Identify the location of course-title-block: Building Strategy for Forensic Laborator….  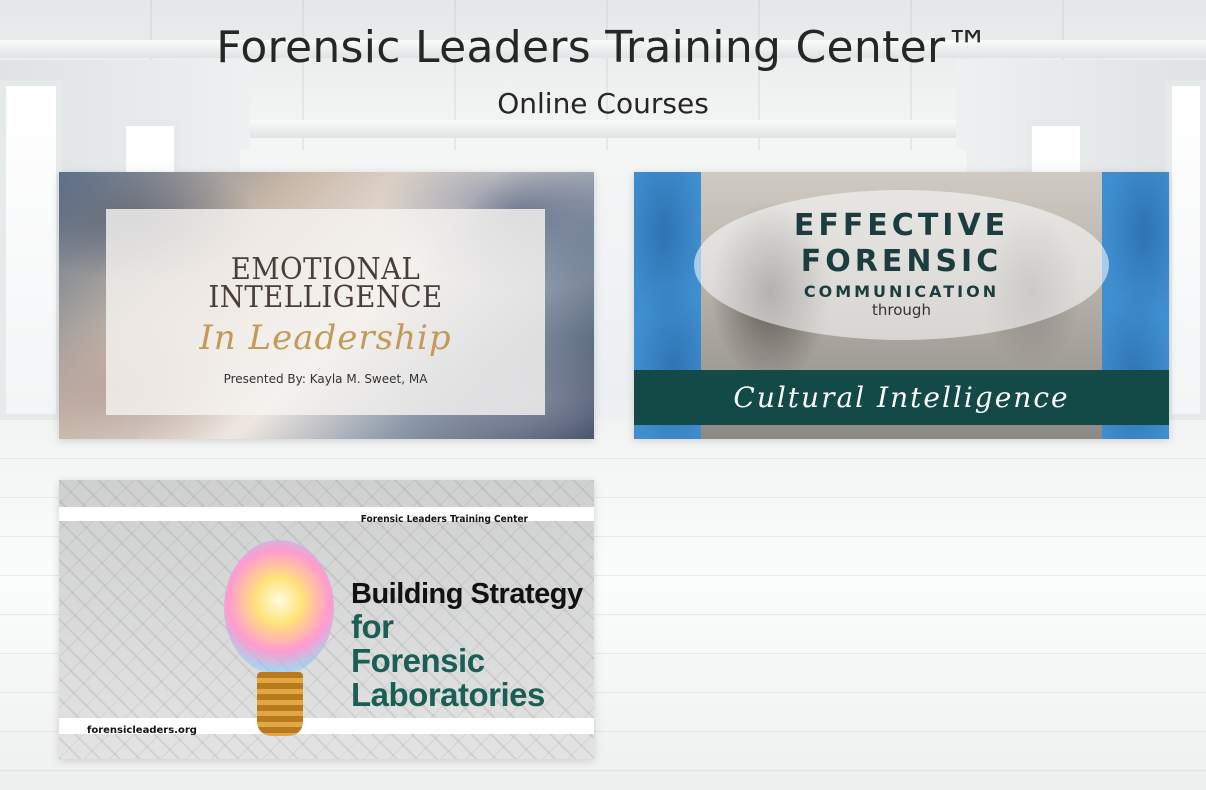
(471, 645).